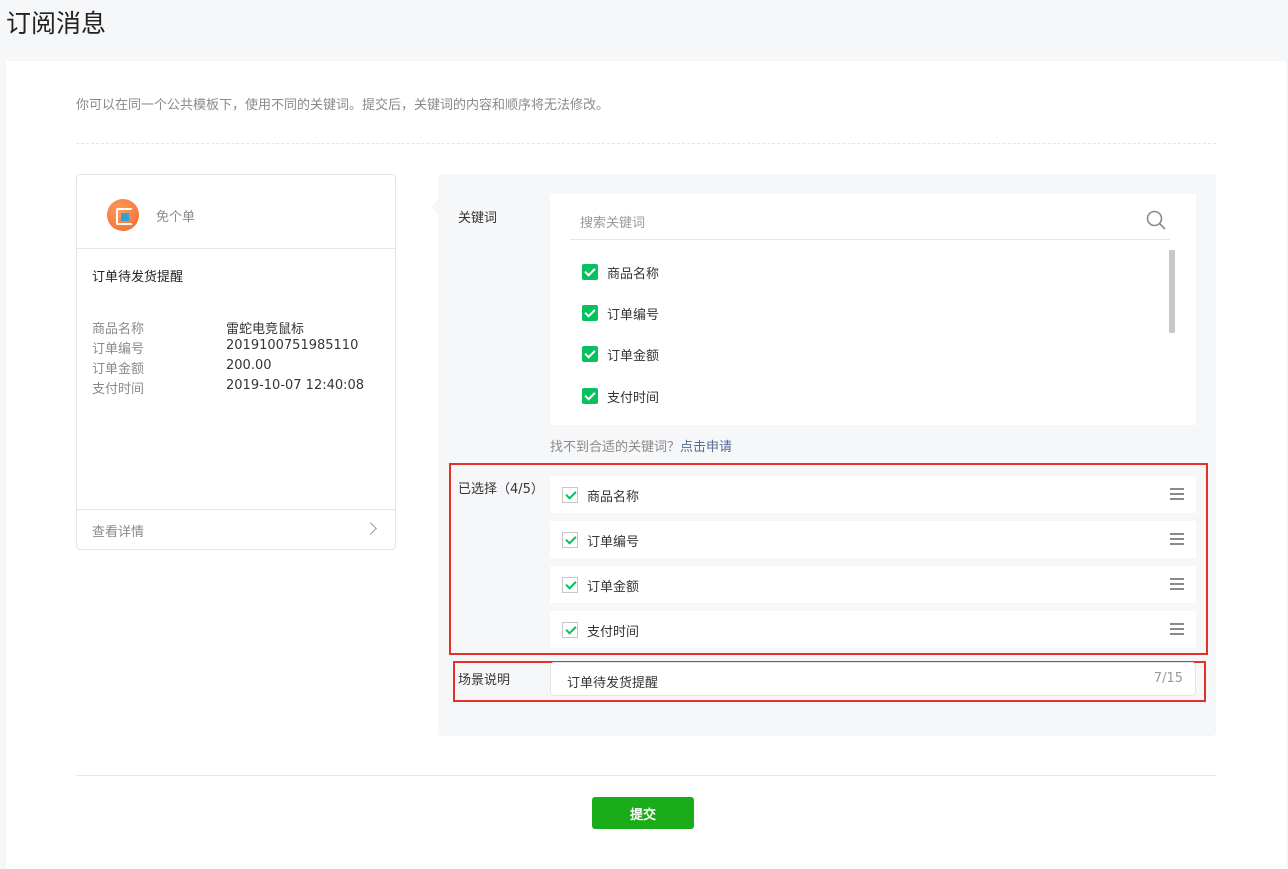  What do you see at coordinates (873, 679) in the screenshot?
I see `scene-description-input: 订单待发货提醒 7/15` at bounding box center [873, 679].